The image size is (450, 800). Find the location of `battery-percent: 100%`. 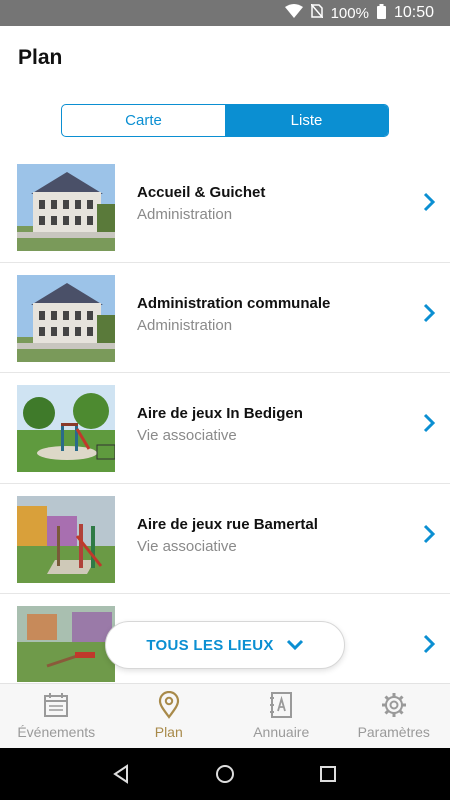

battery-percent: 100% is located at coordinates (349, 13).